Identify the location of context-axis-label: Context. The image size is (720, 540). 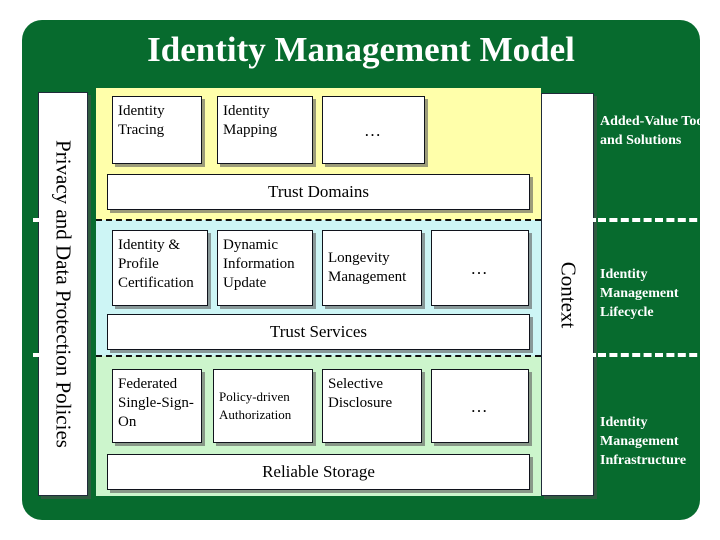
(568, 294).